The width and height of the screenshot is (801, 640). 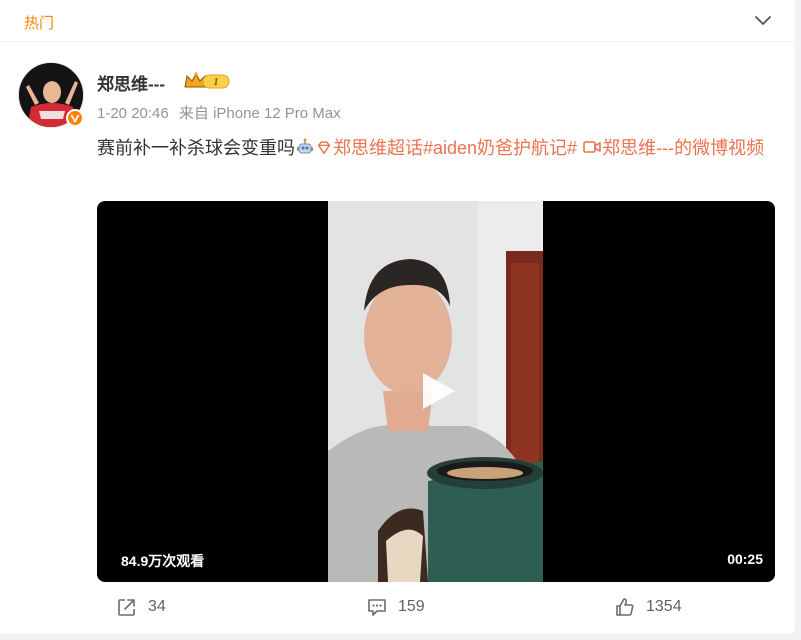 I want to click on comment-count: 159, so click(x=411, y=606).